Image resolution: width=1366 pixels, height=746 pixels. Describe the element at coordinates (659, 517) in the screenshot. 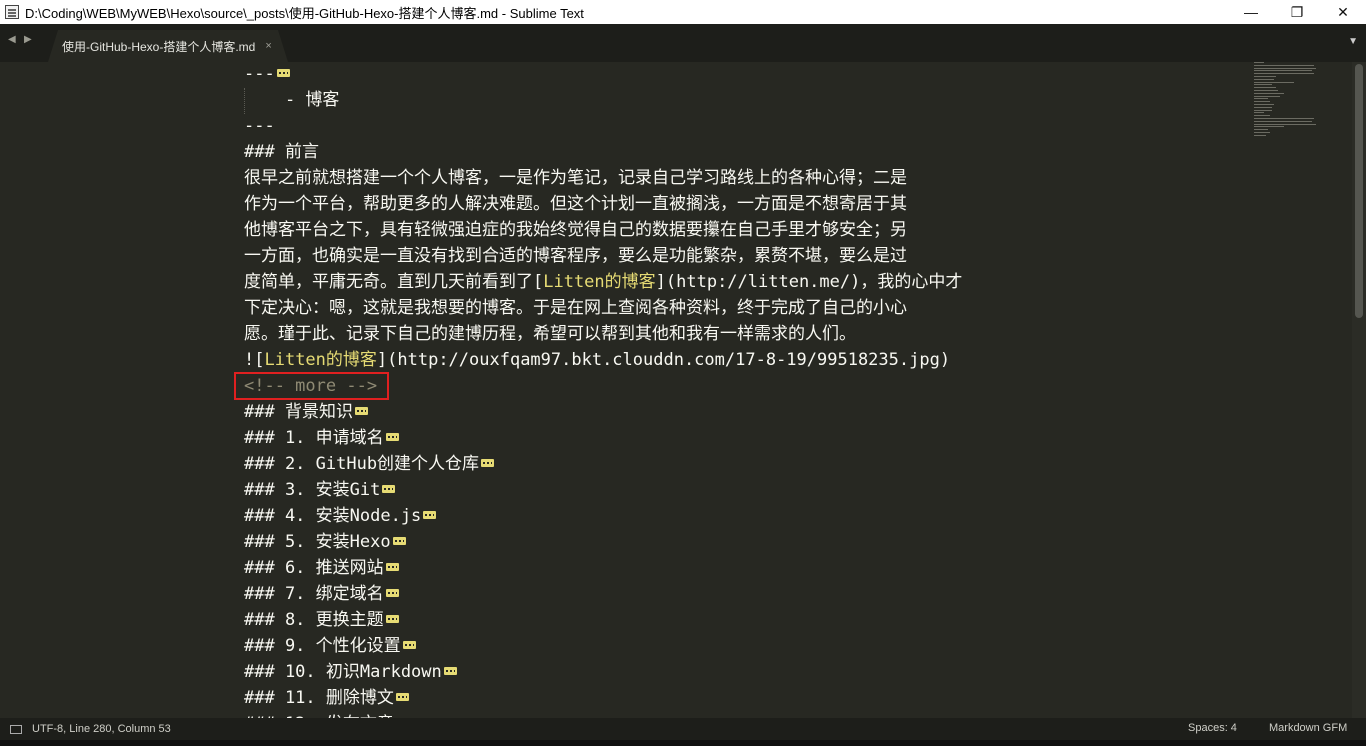

I see `code-line: ### 4. 安装Node.js` at that location.